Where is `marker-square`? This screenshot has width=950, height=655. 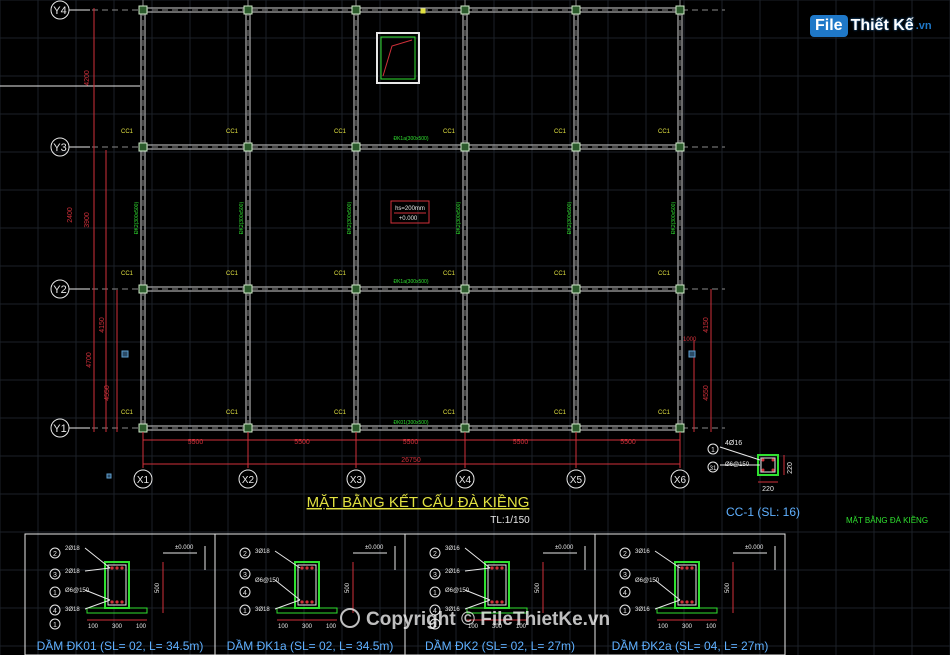
marker-square is located at coordinates (125, 354).